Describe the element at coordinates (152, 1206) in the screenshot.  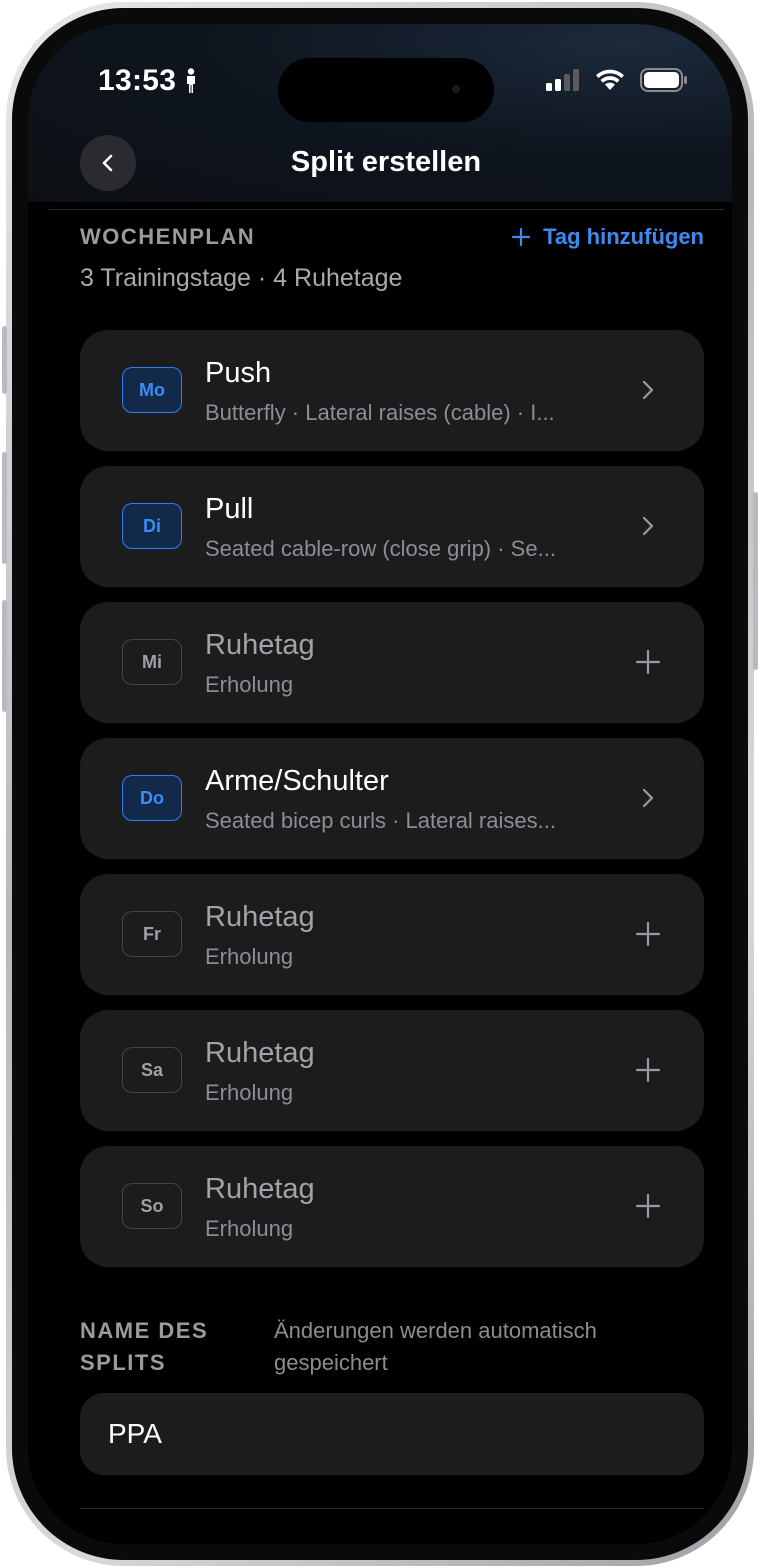
I see `day-badge: So` at that location.